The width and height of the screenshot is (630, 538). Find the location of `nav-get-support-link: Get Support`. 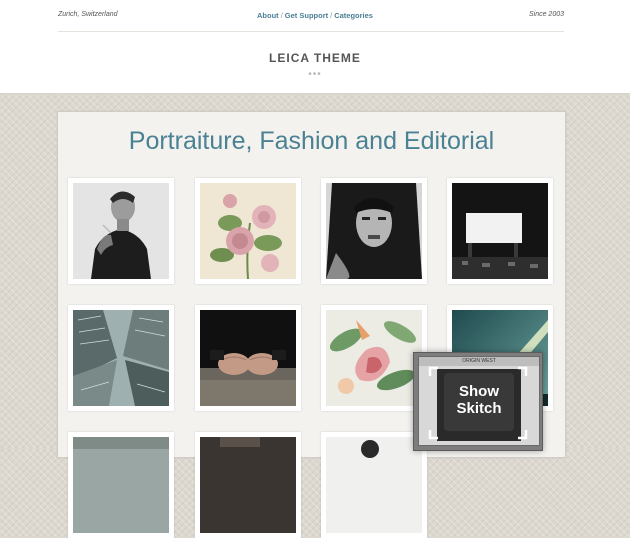

nav-get-support-link: Get Support is located at coordinates (306, 15).